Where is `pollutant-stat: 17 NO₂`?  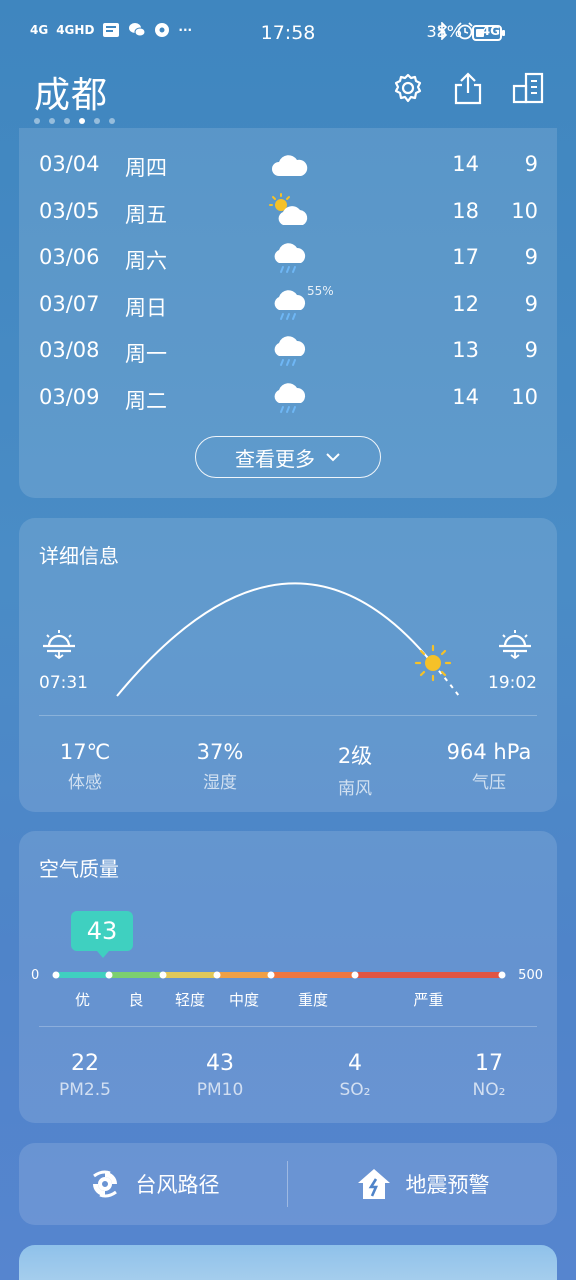 pollutant-stat: 17 NO₂ is located at coordinates (489, 1075).